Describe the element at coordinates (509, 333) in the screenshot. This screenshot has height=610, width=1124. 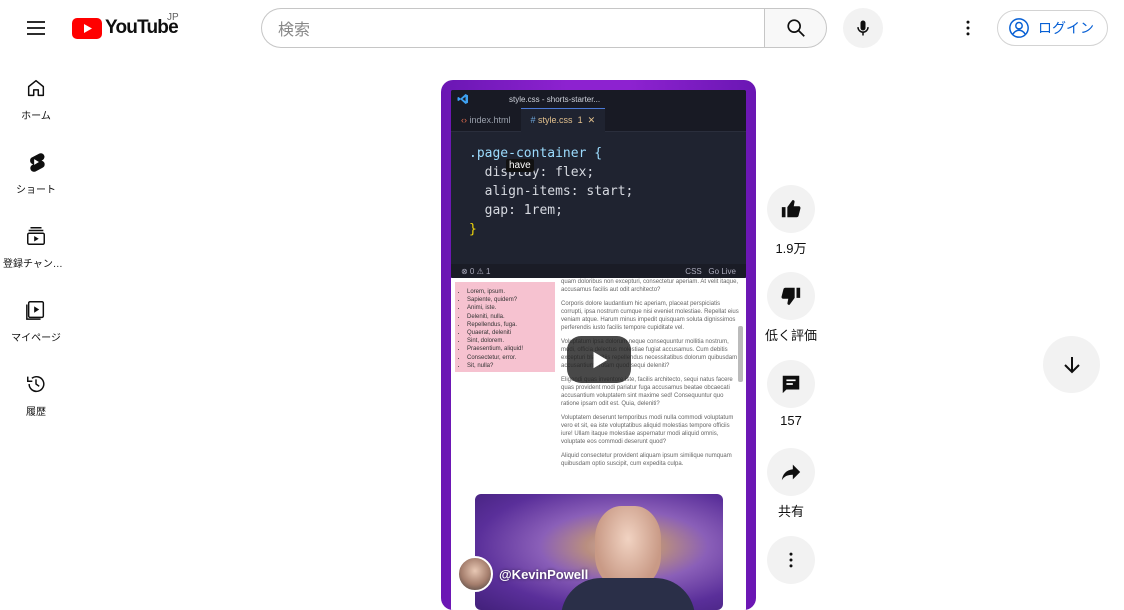
I see `list-item: Quaerat, deleniti` at that location.